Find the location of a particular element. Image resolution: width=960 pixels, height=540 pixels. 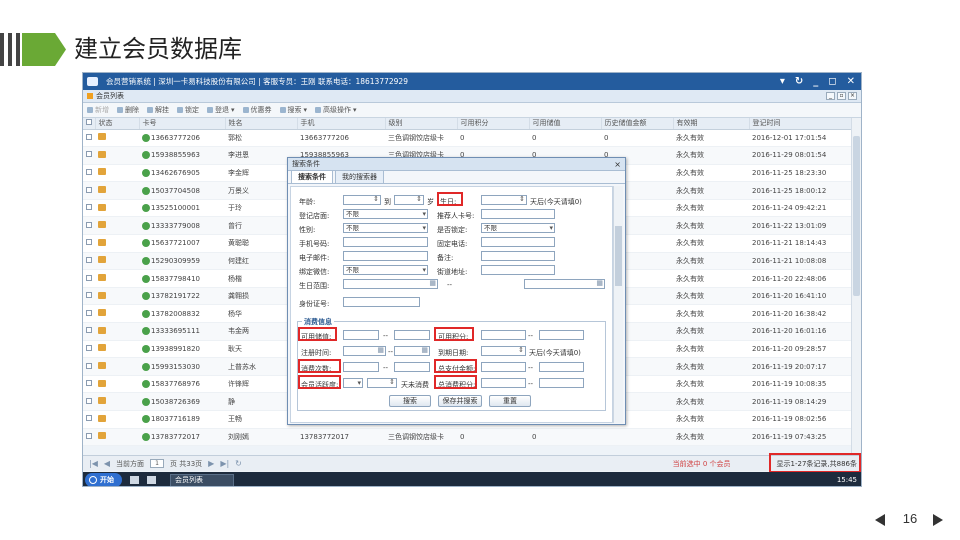

tab-my-searches: 我的搜索器 is located at coordinates (359, 176).